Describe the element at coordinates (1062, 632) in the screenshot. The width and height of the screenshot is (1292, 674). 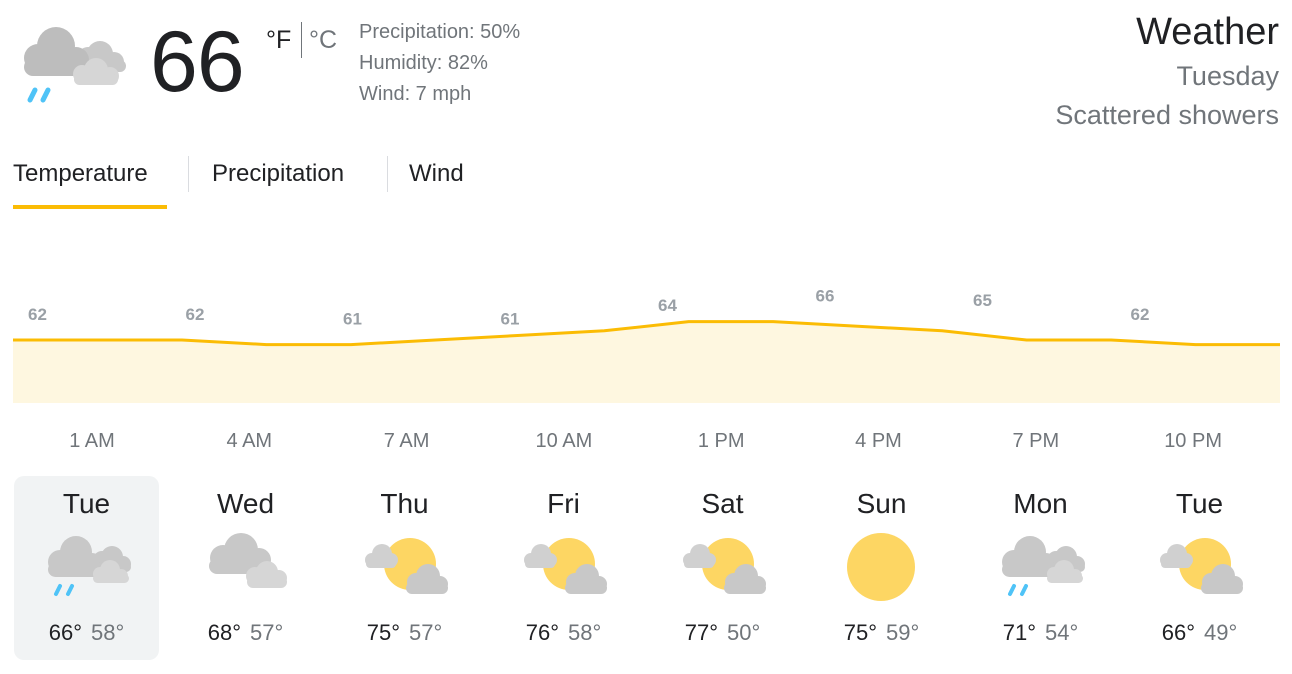
I see `forecast-low: 54°` at that location.